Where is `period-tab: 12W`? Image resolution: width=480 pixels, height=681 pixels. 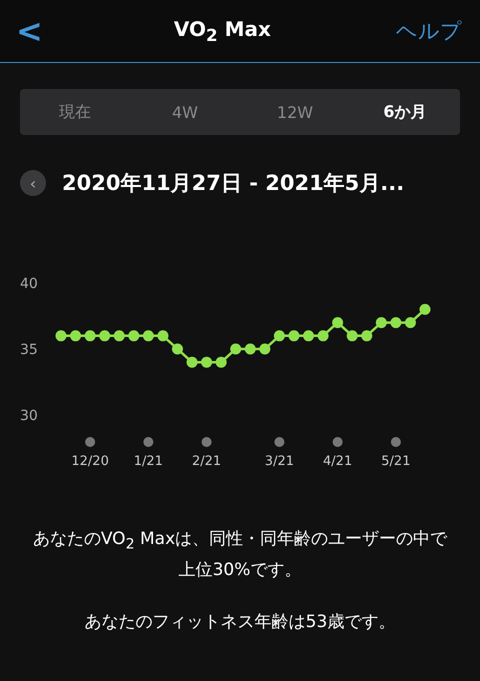
period-tab: 12W is located at coordinates (295, 112).